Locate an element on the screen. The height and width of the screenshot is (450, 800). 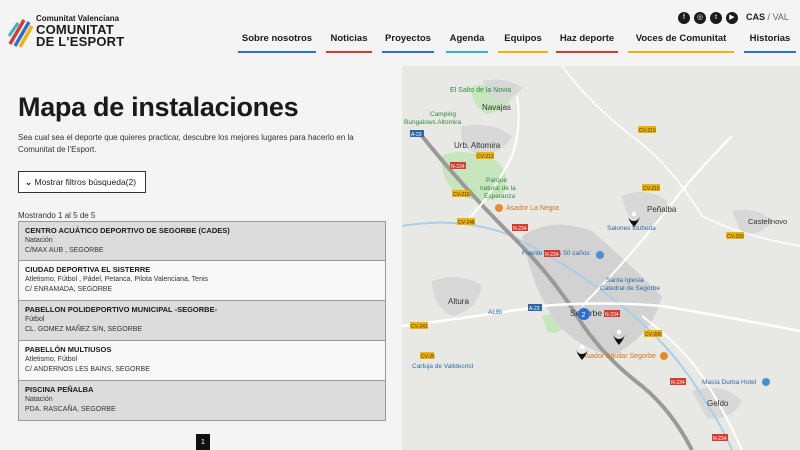
map-label-parque: Parque is located at coordinates (496, 180).